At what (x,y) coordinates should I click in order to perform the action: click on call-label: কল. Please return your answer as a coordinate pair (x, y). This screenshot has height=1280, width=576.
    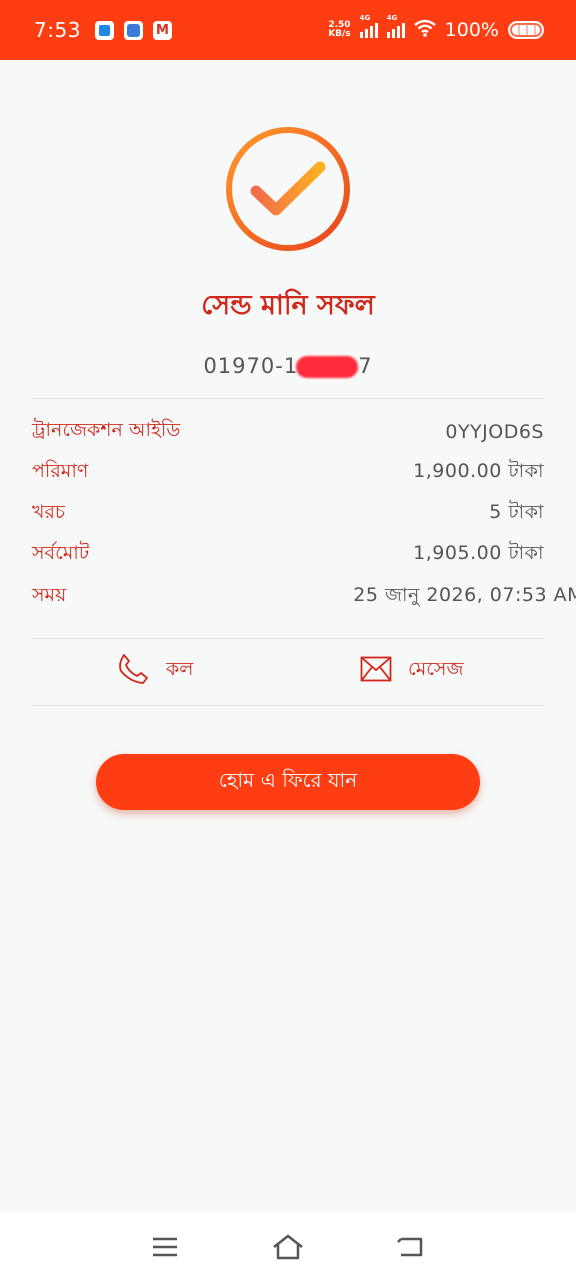
    Looking at the image, I should click on (180, 669).